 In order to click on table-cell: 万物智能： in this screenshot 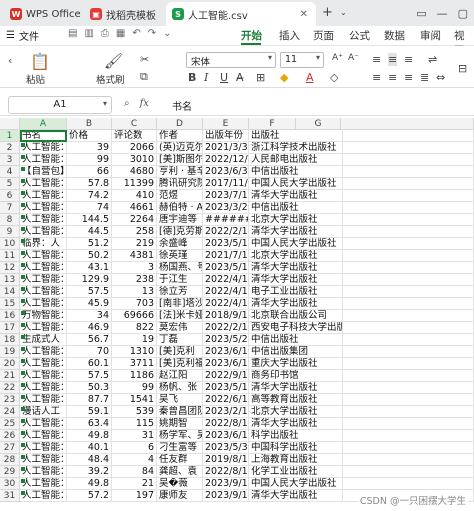, I will do `click(43, 316)`.